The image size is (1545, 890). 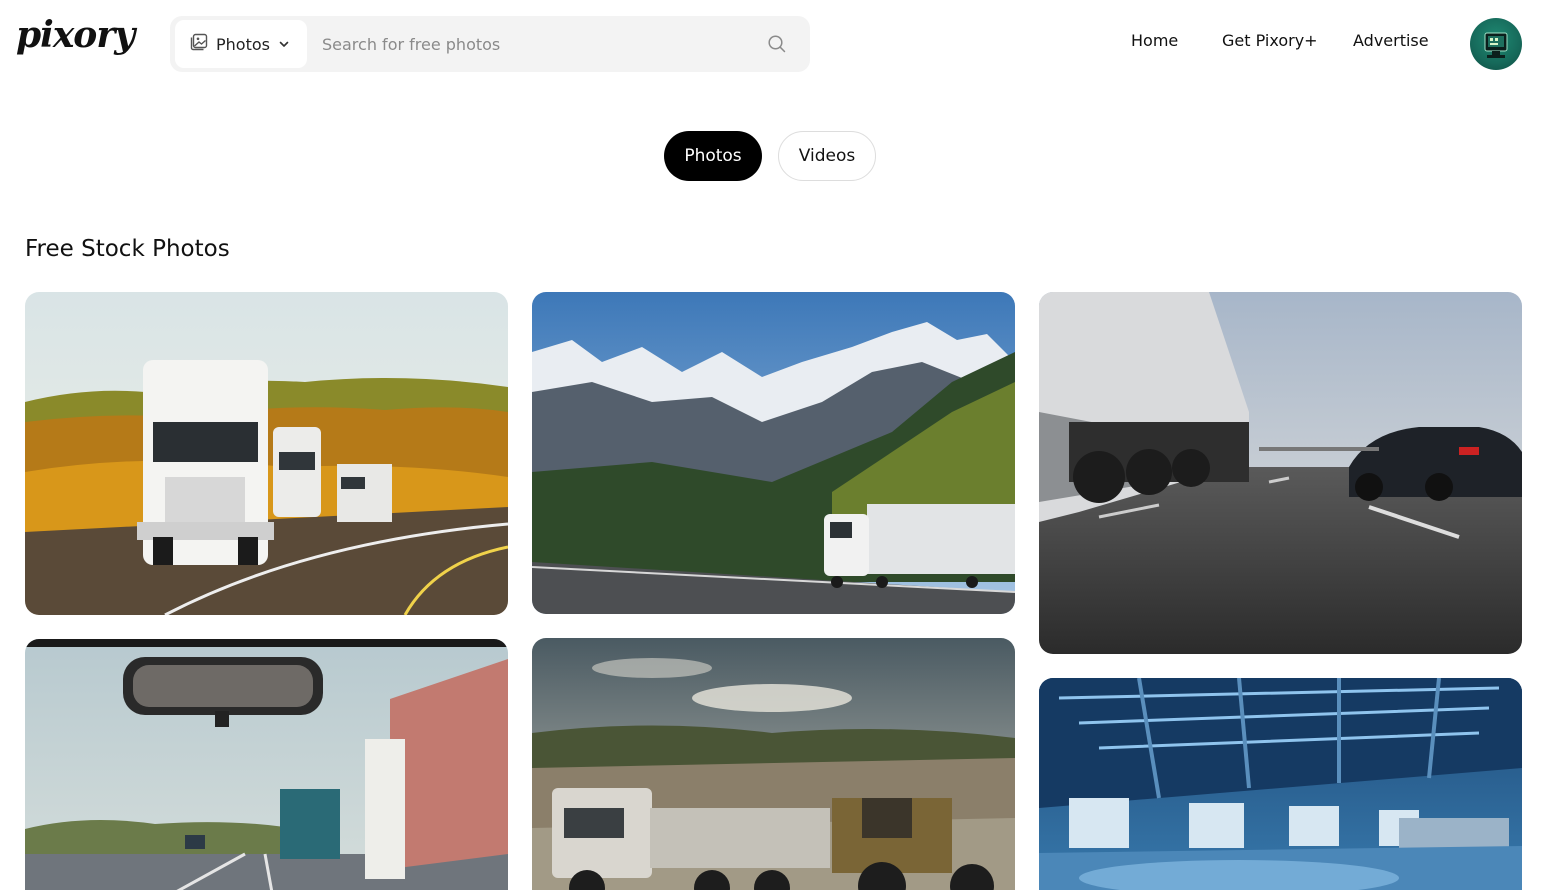 I want to click on nav-home-link: Home, so click(x=1154, y=43).